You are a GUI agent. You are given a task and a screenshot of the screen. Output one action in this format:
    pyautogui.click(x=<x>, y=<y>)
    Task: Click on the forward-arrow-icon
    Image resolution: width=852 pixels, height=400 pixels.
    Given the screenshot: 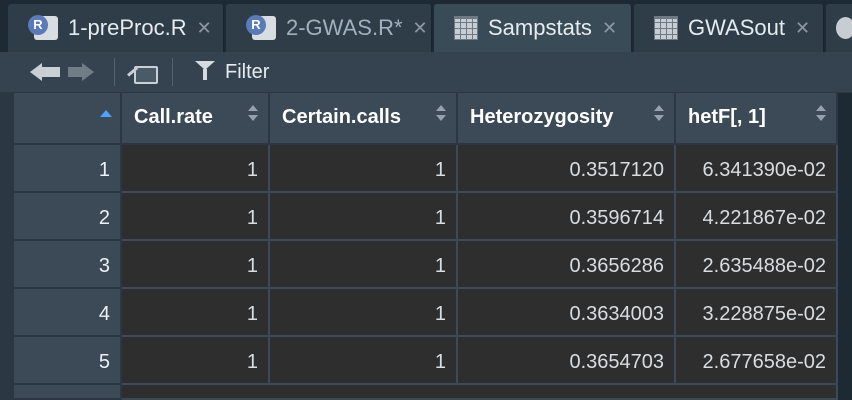 What is the action you would take?
    pyautogui.click(x=82, y=72)
    